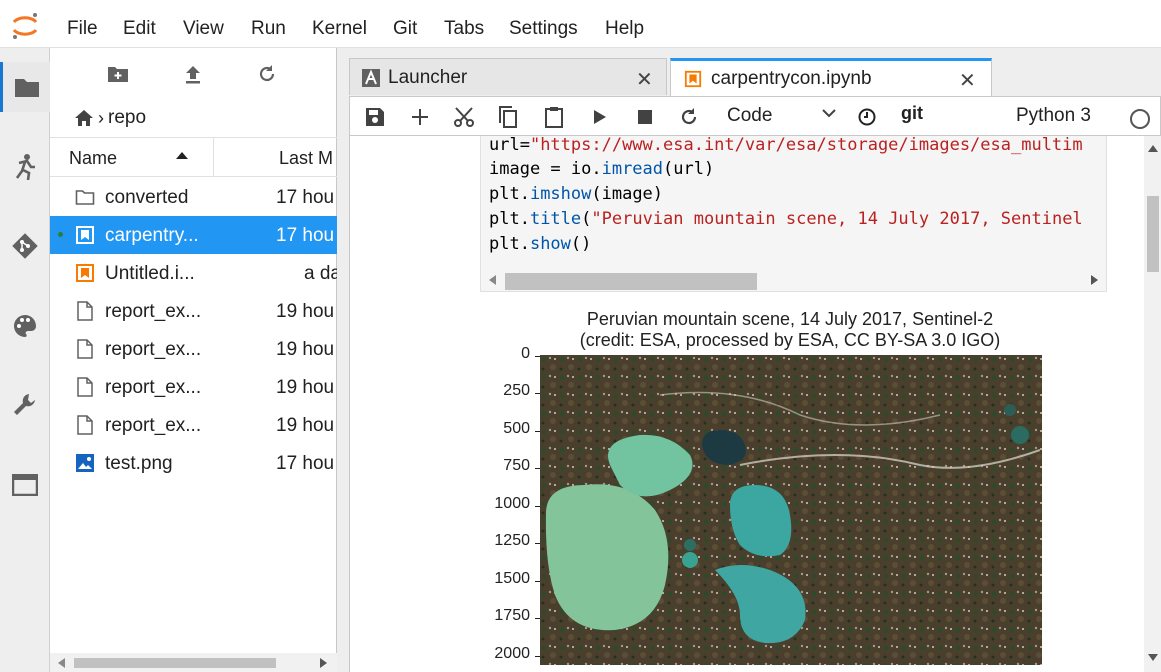  Describe the element at coordinates (193, 74) in the screenshot. I see `upload-button` at that location.